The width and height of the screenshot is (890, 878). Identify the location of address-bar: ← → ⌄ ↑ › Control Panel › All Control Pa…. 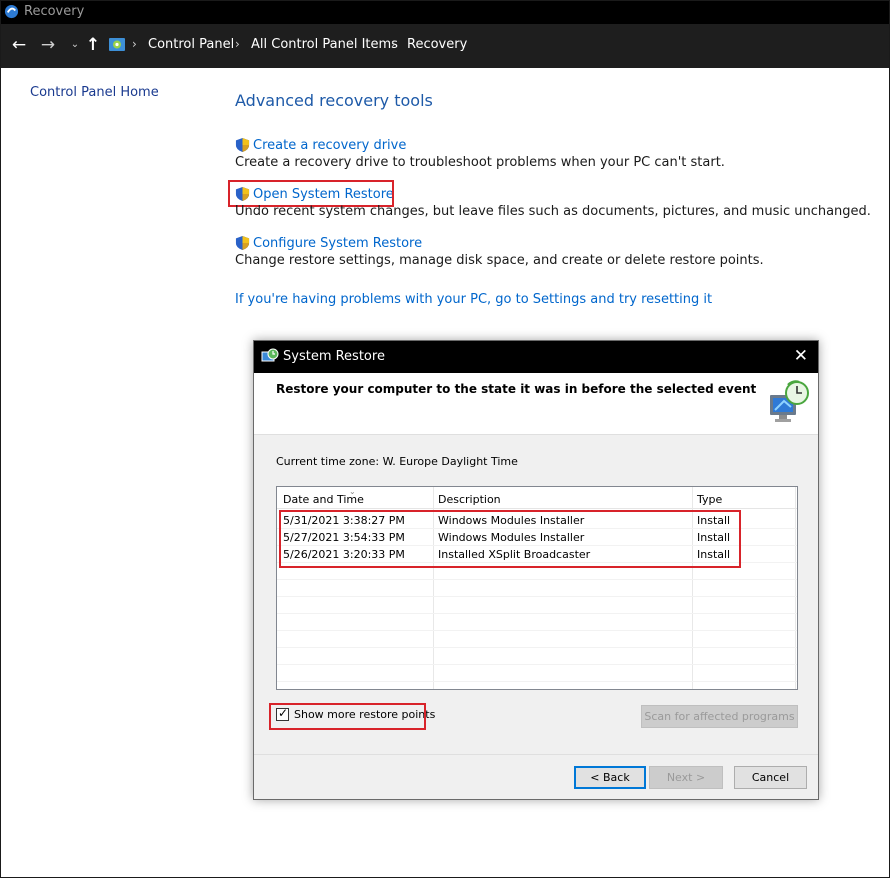
(445, 46).